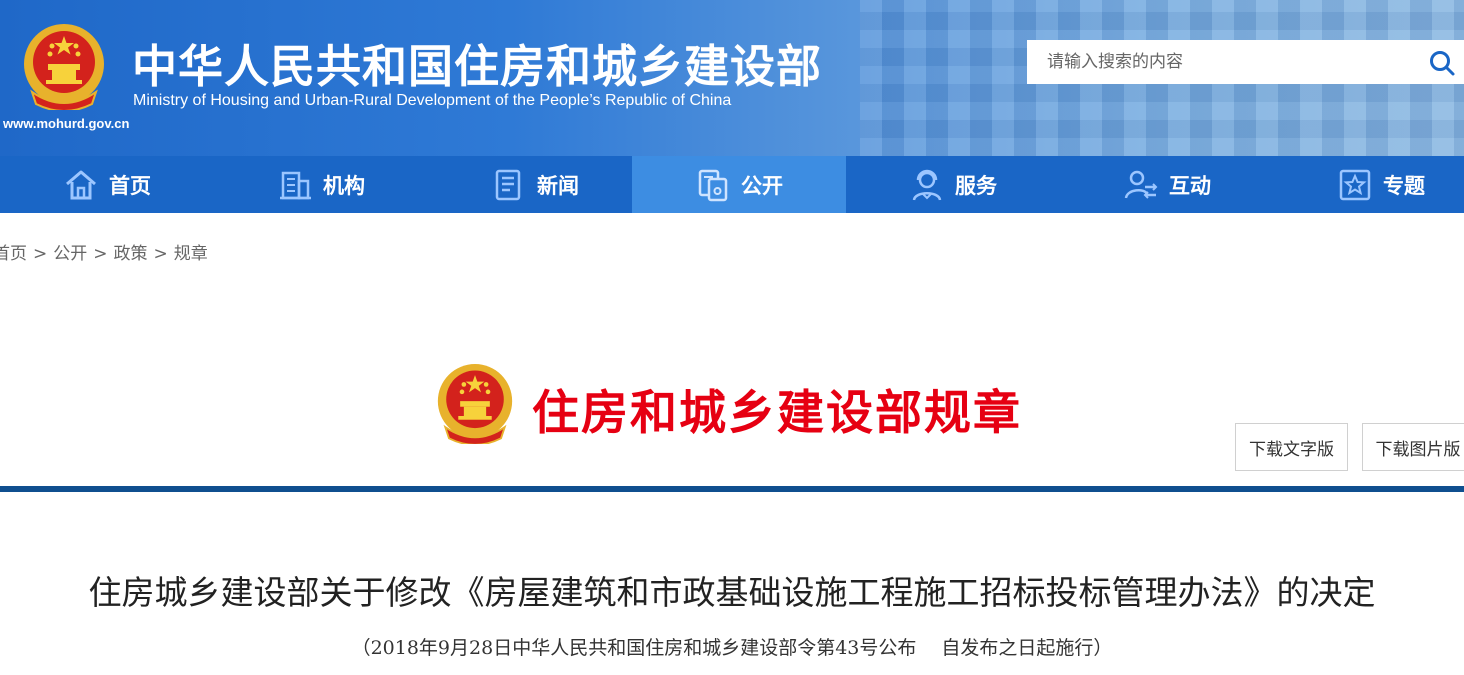  What do you see at coordinates (762, 185) in the screenshot?
I see `nav-item-label: 公开` at bounding box center [762, 185].